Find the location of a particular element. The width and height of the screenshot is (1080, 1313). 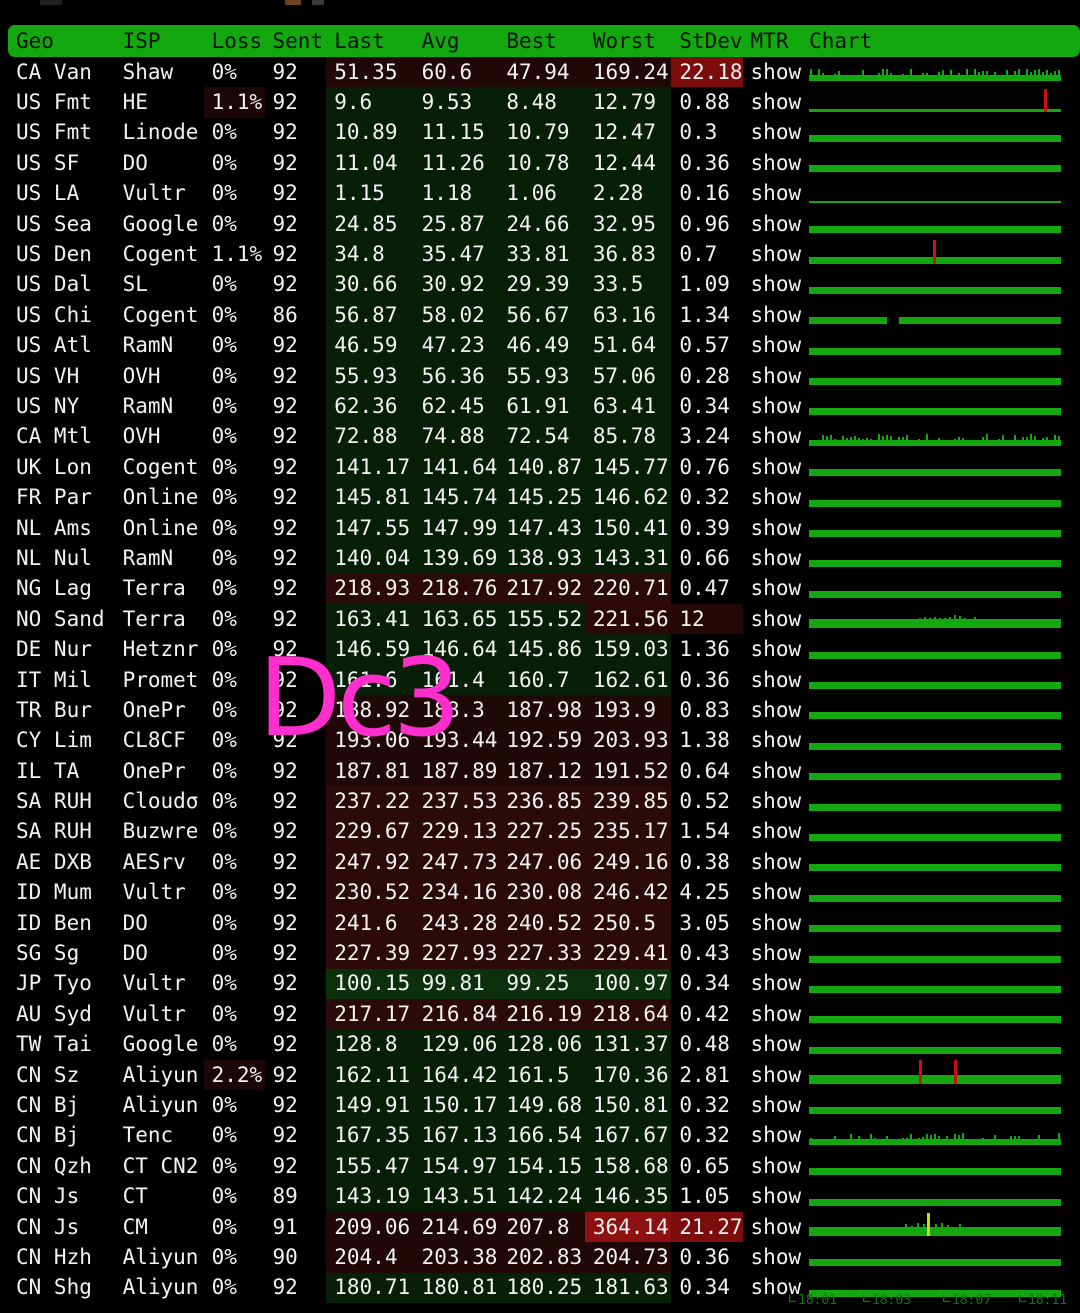

column-header-loss: Loss is located at coordinates (234, 41).